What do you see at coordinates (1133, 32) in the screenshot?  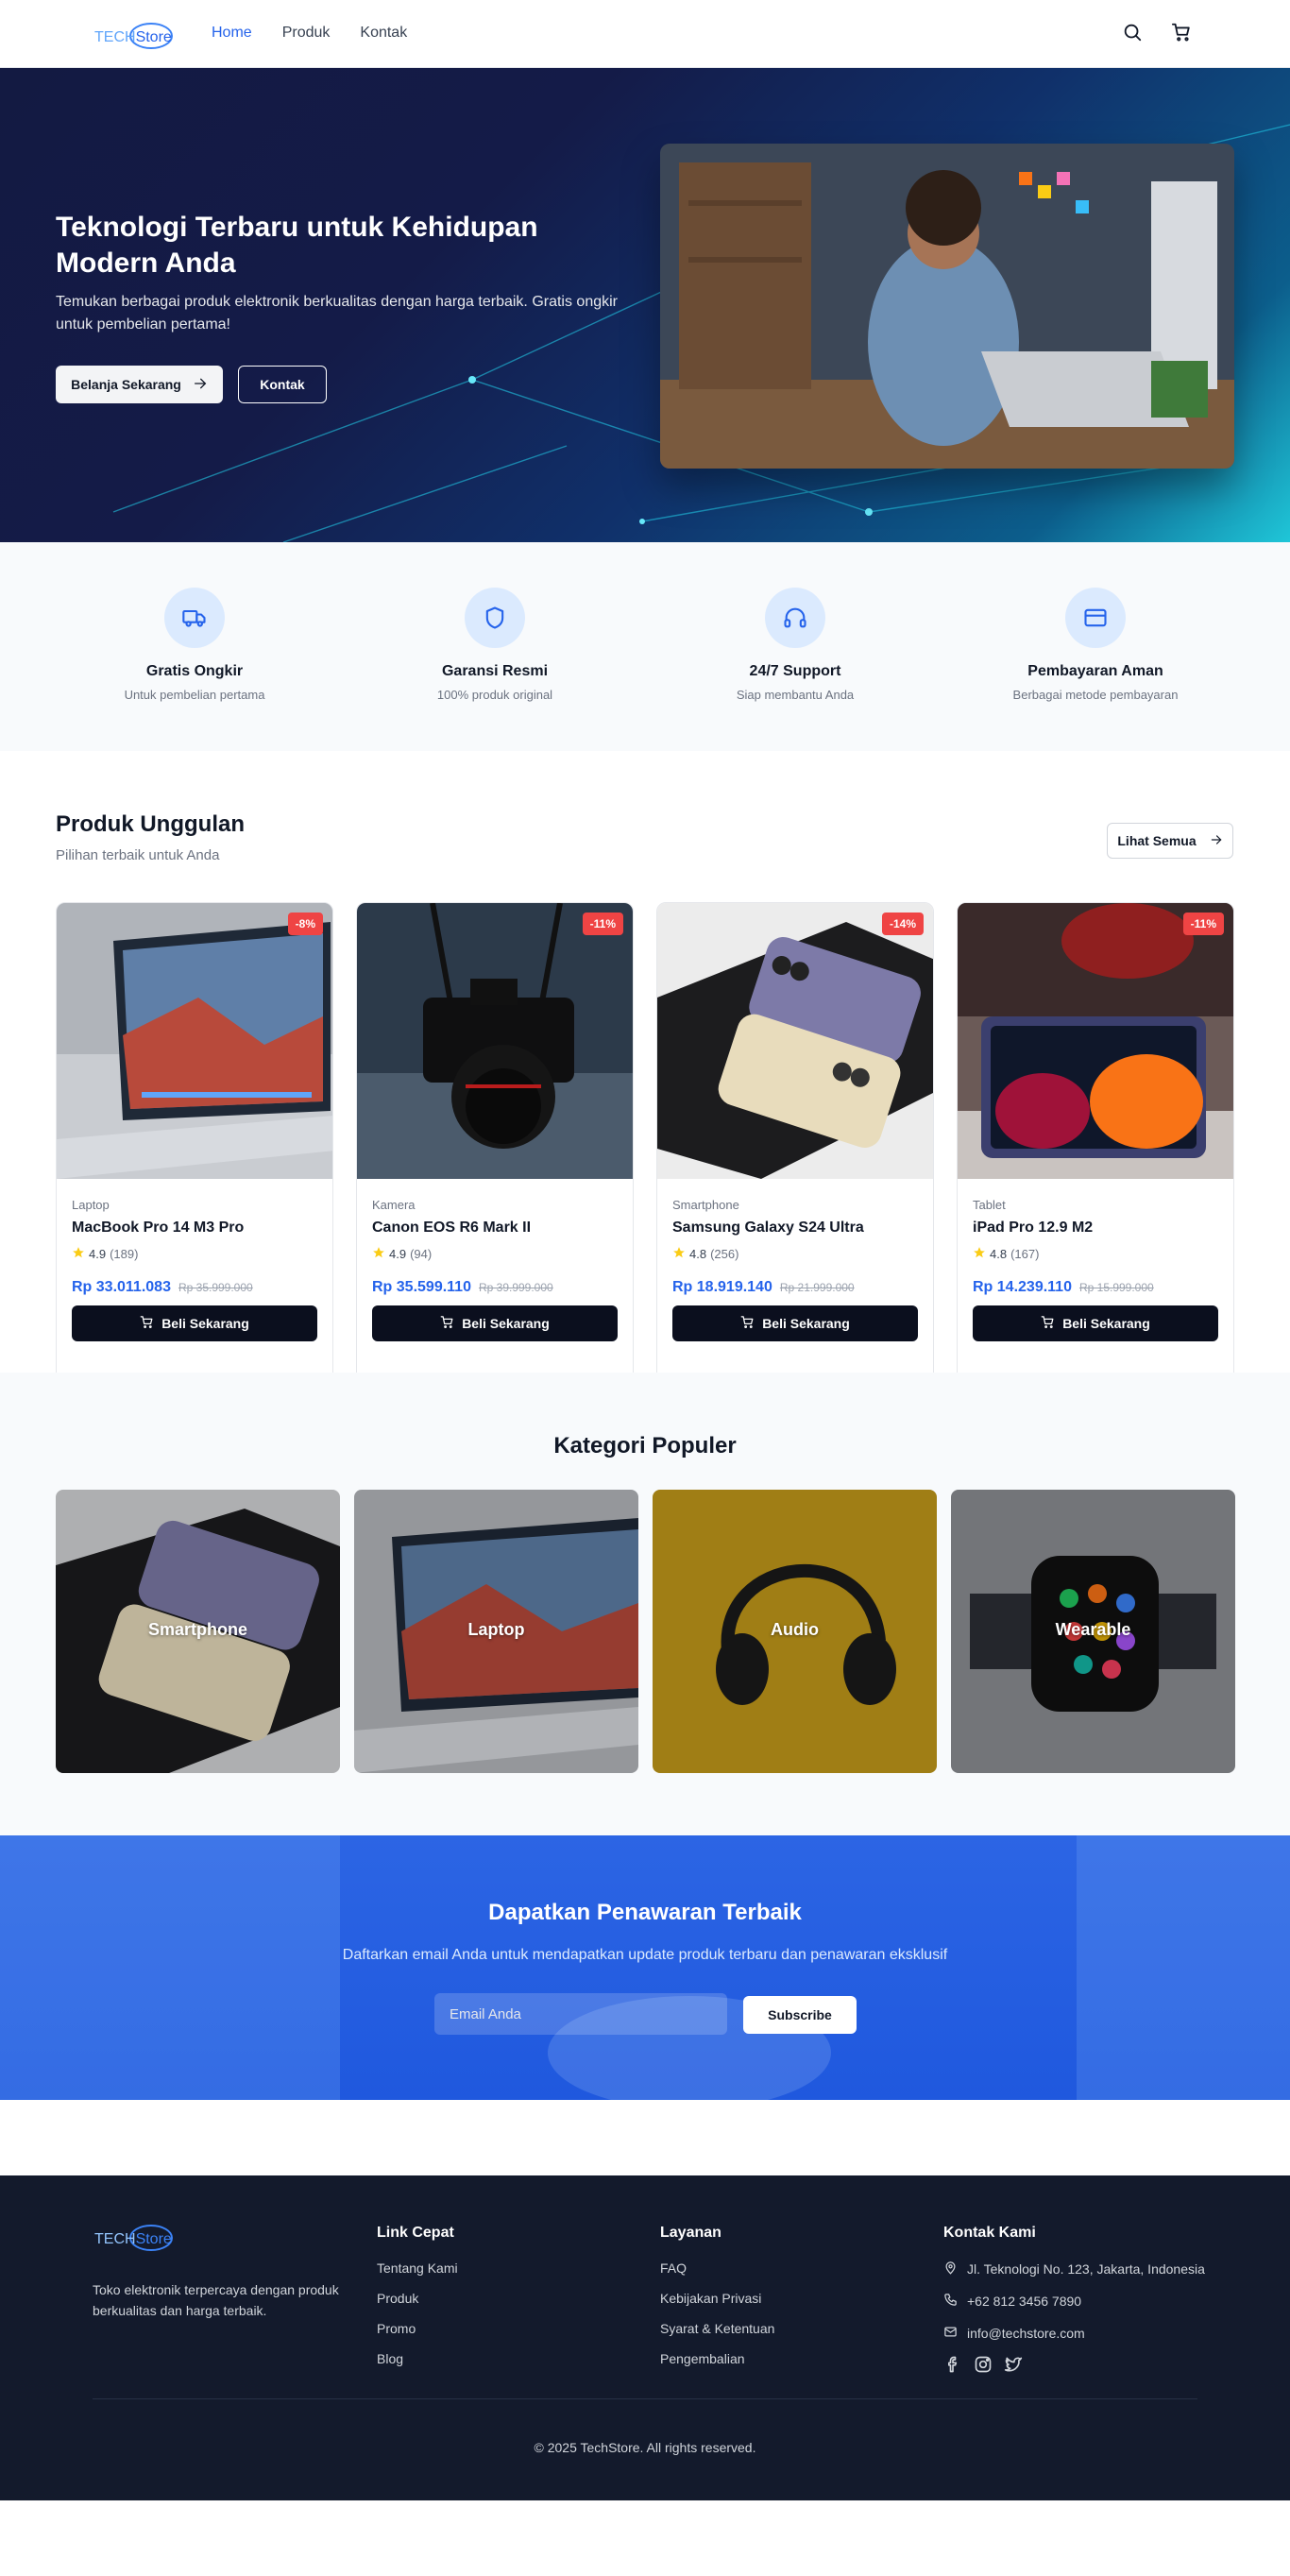 I see `search-icon` at bounding box center [1133, 32].